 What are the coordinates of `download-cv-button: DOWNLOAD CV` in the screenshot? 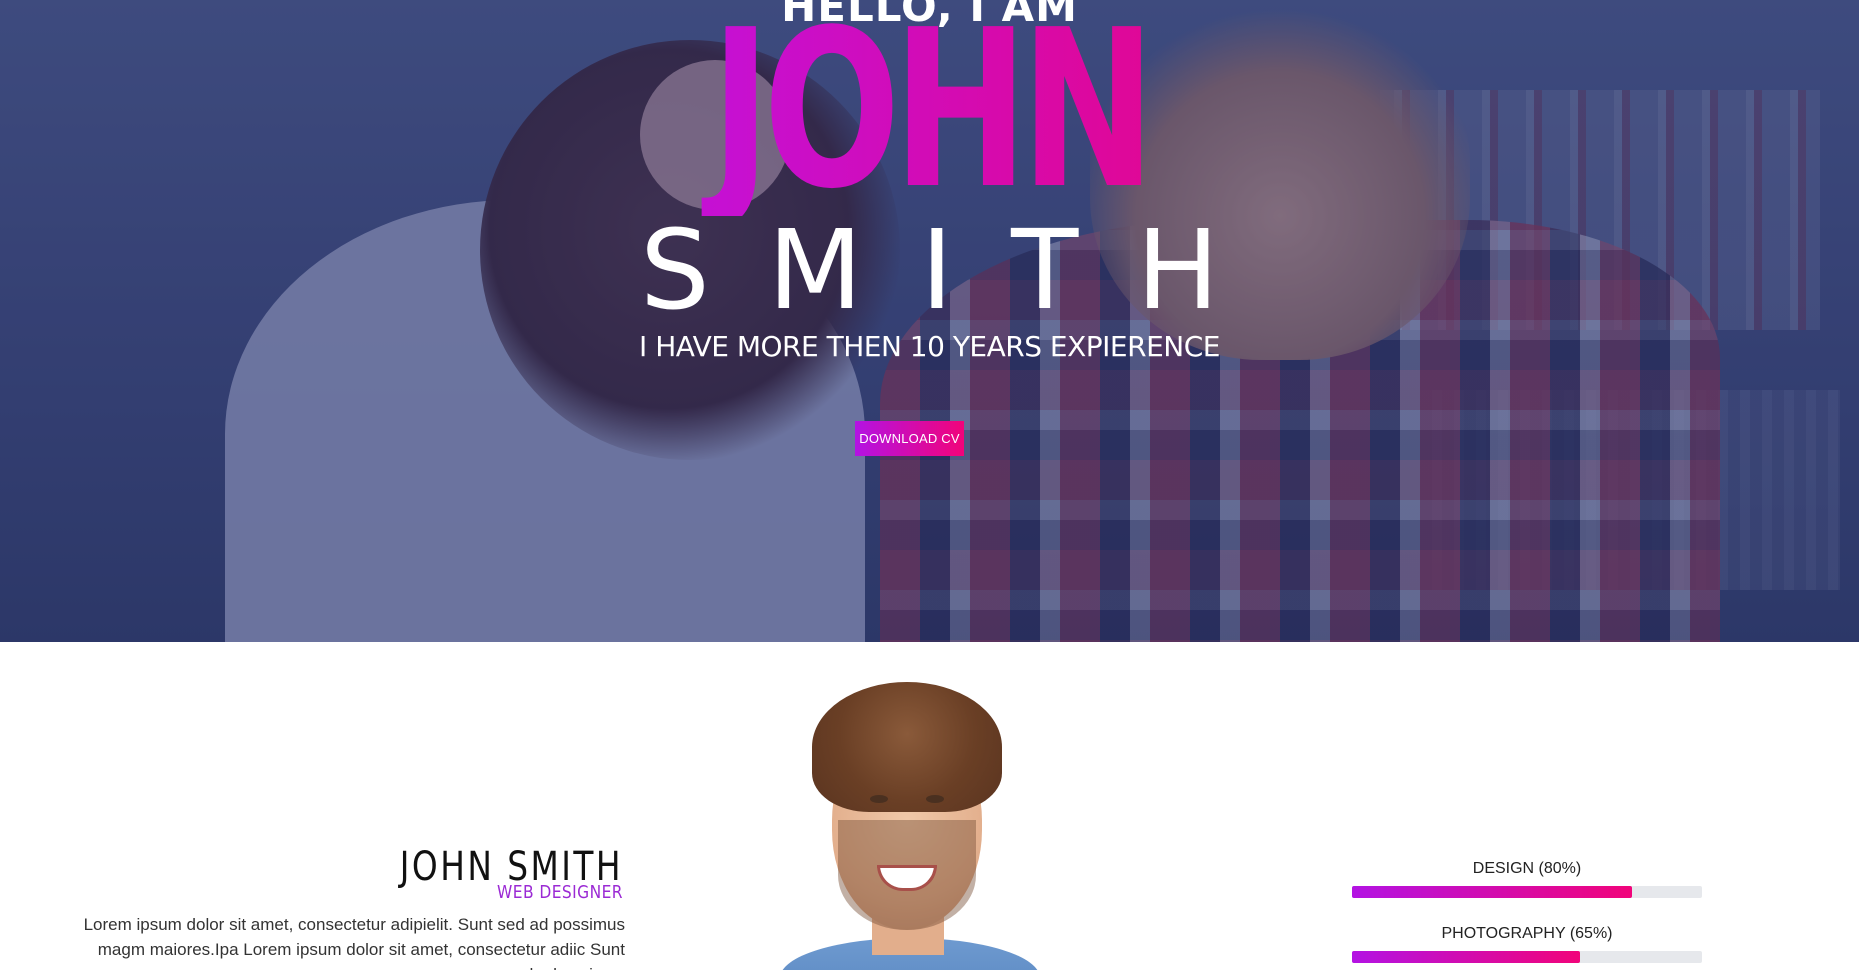 It's located at (909, 438).